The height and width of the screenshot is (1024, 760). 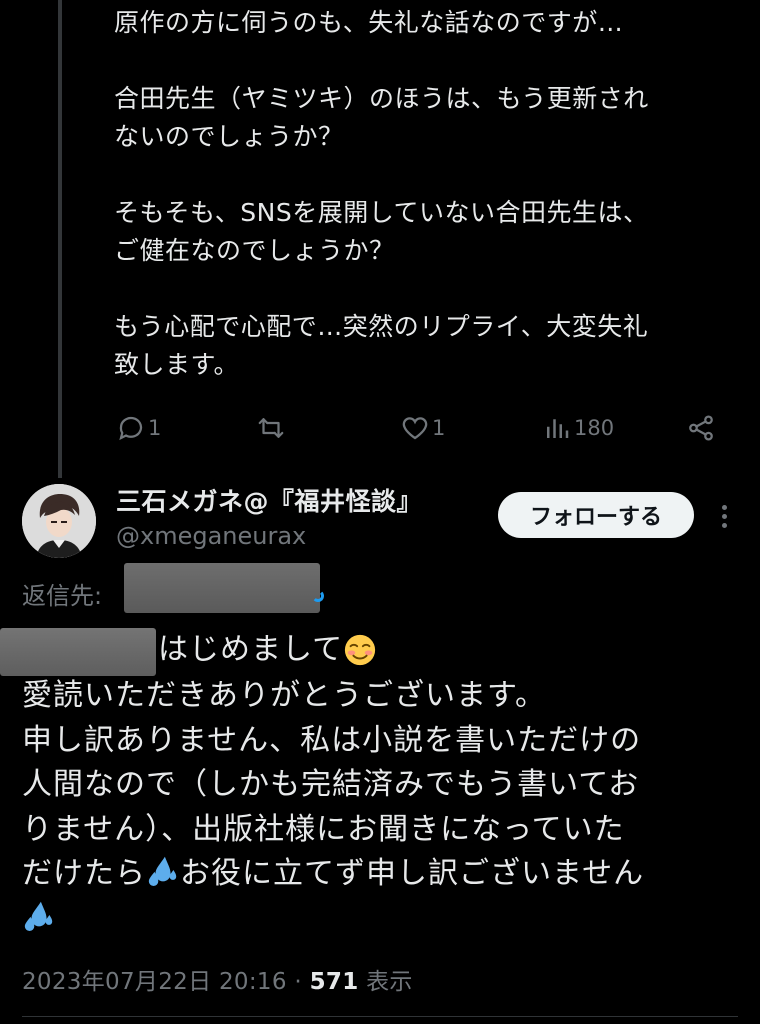 What do you see at coordinates (724, 516) in the screenshot?
I see `more-options-icon` at bounding box center [724, 516].